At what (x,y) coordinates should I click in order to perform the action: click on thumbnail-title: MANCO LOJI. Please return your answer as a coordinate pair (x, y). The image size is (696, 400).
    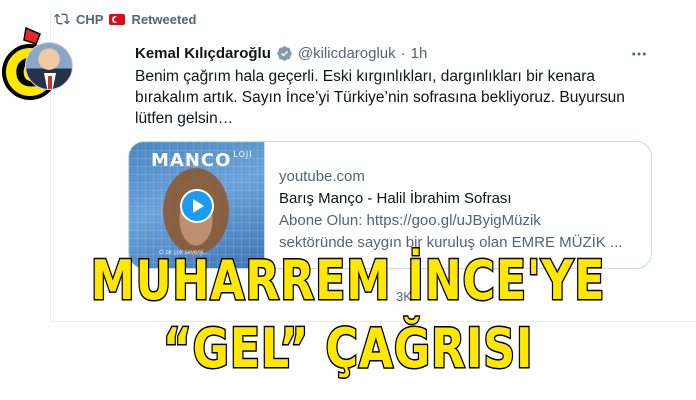
    Looking at the image, I should click on (202, 160).